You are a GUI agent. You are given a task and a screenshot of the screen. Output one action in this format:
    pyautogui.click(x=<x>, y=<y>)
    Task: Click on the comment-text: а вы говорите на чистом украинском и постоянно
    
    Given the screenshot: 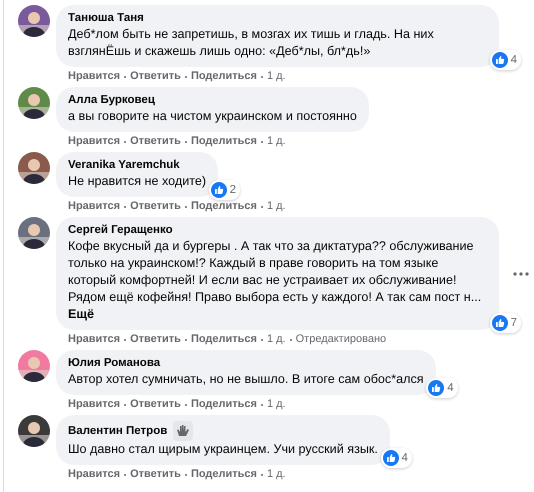 What is the action you would take?
    pyautogui.click(x=212, y=116)
    